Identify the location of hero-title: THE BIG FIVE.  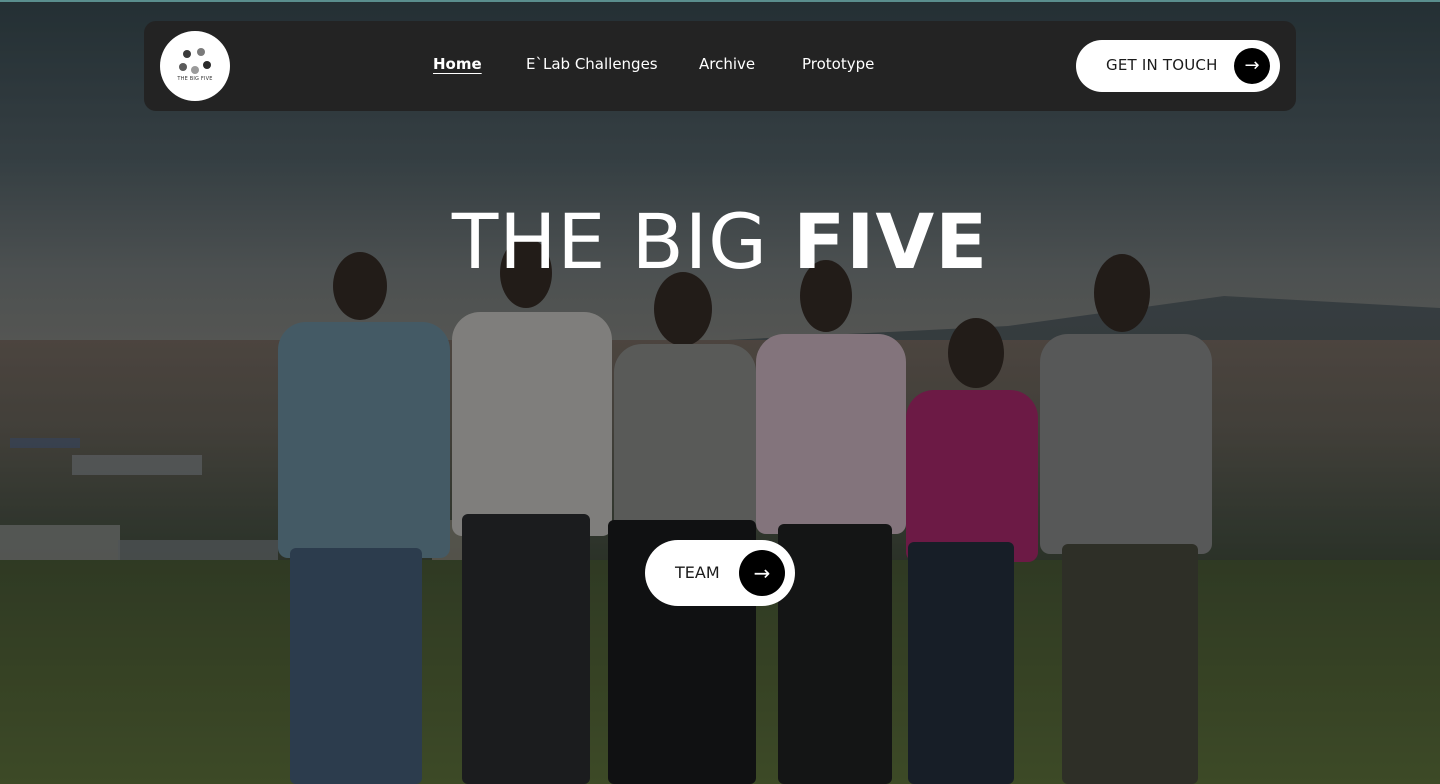
(720, 242).